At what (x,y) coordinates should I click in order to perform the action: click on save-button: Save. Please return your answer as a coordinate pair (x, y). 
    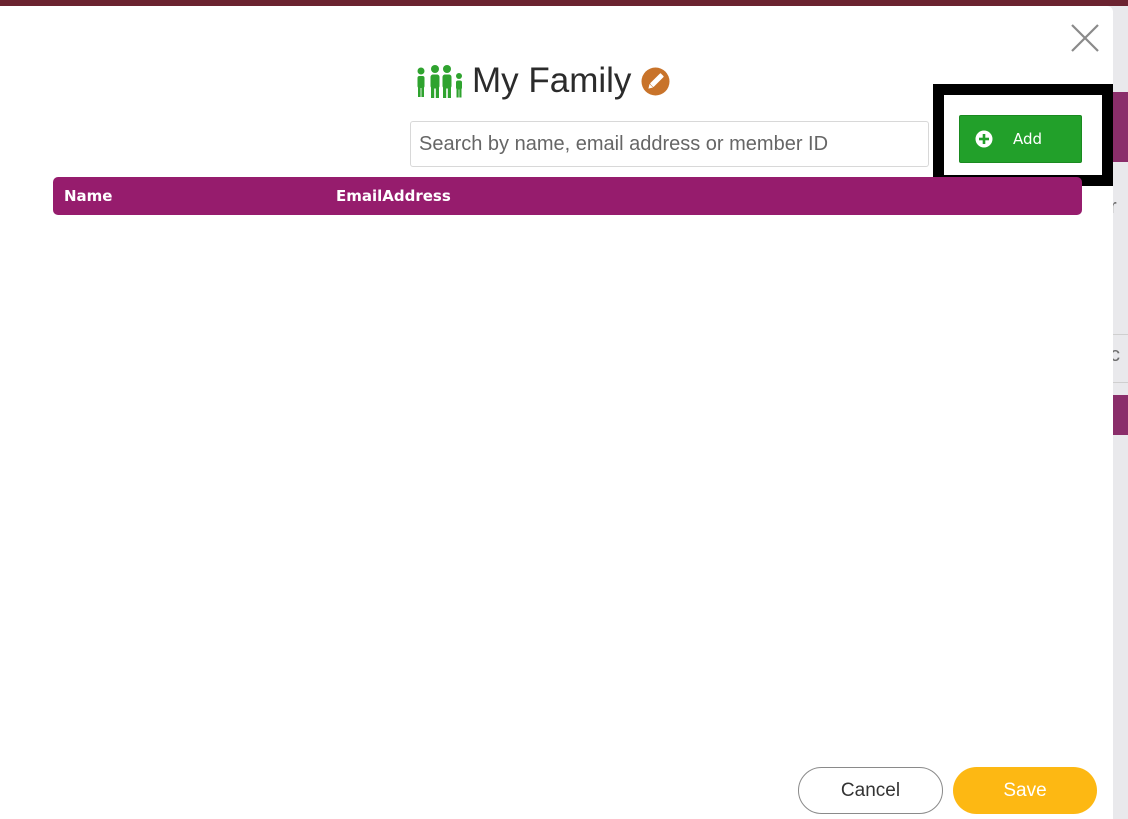
    Looking at the image, I should click on (1025, 790).